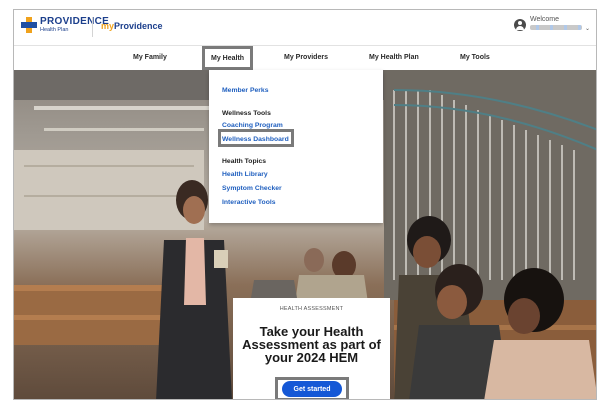 This screenshot has width=610, height=401. Describe the element at coordinates (544, 19) in the screenshot. I see `welcome-label: Welcome` at that location.